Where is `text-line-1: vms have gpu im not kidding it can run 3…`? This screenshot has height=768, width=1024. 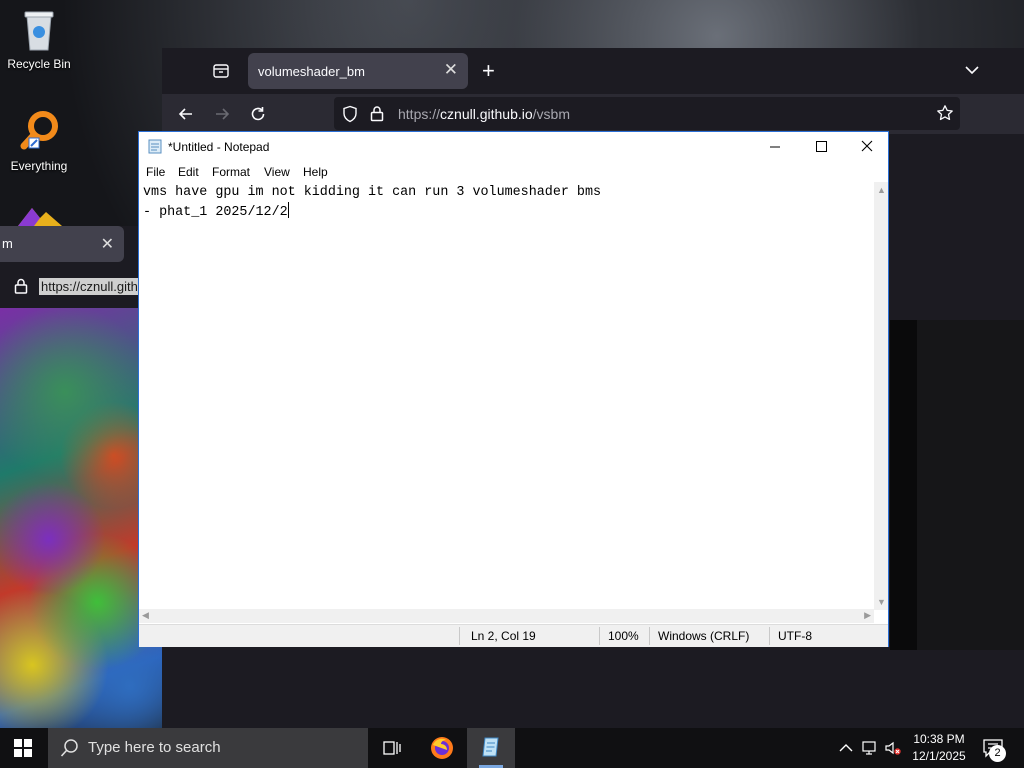
text-line-1: vms have gpu im not kidding it can run 3… is located at coordinates (372, 192).